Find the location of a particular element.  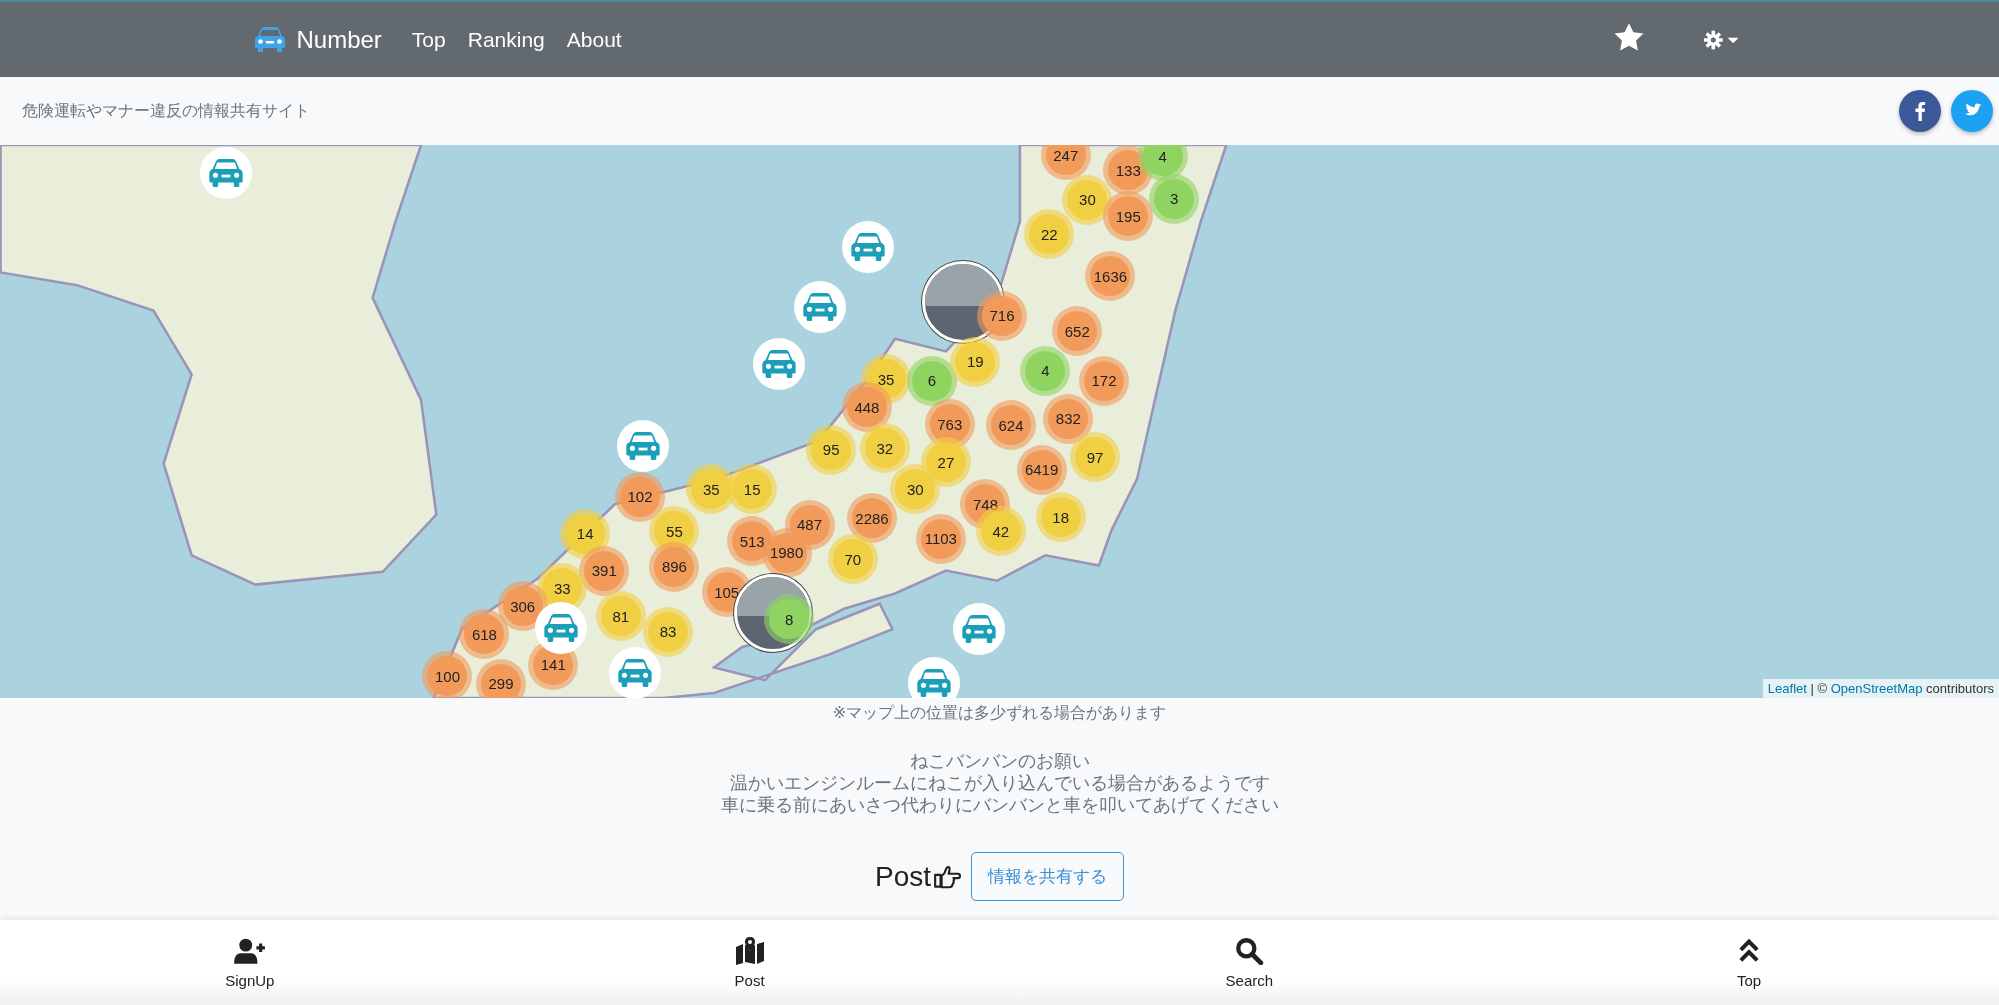

post-label: Post is located at coordinates (903, 876).